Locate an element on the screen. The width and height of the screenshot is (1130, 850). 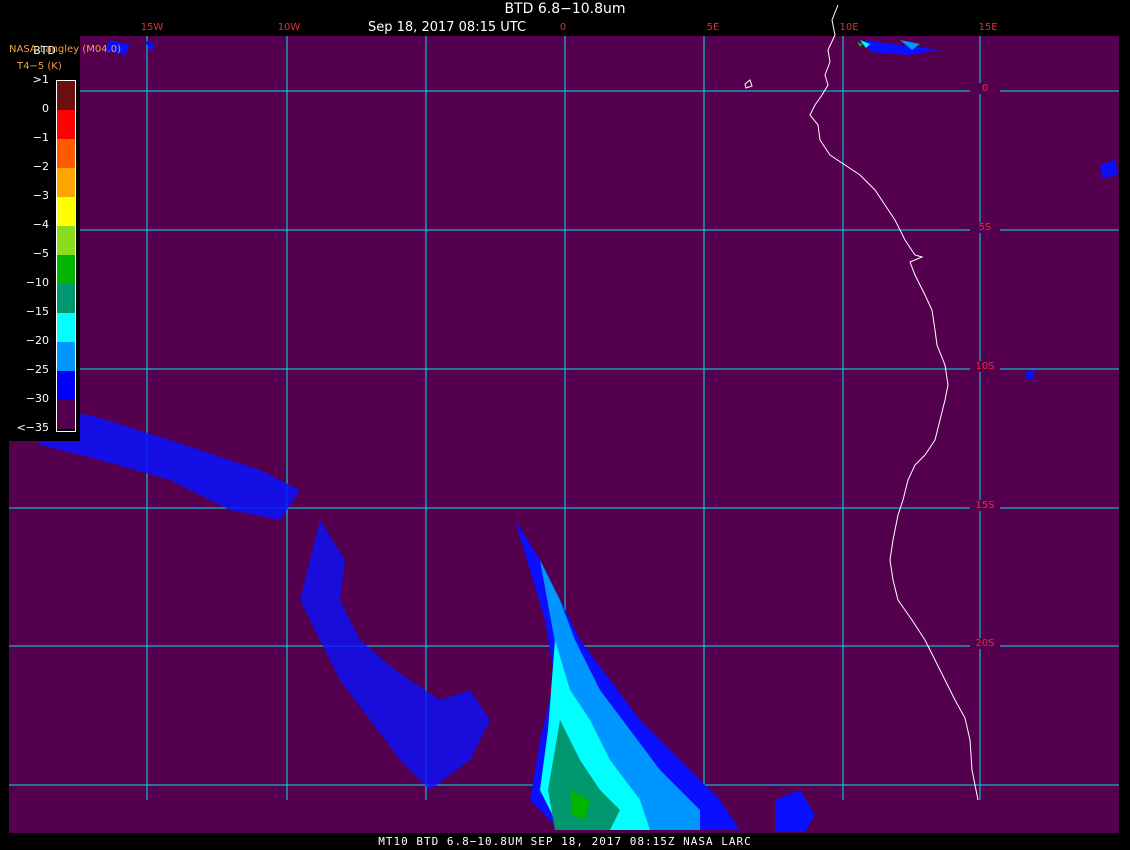
longitude-label: 10W is located at coordinates (289, 27).